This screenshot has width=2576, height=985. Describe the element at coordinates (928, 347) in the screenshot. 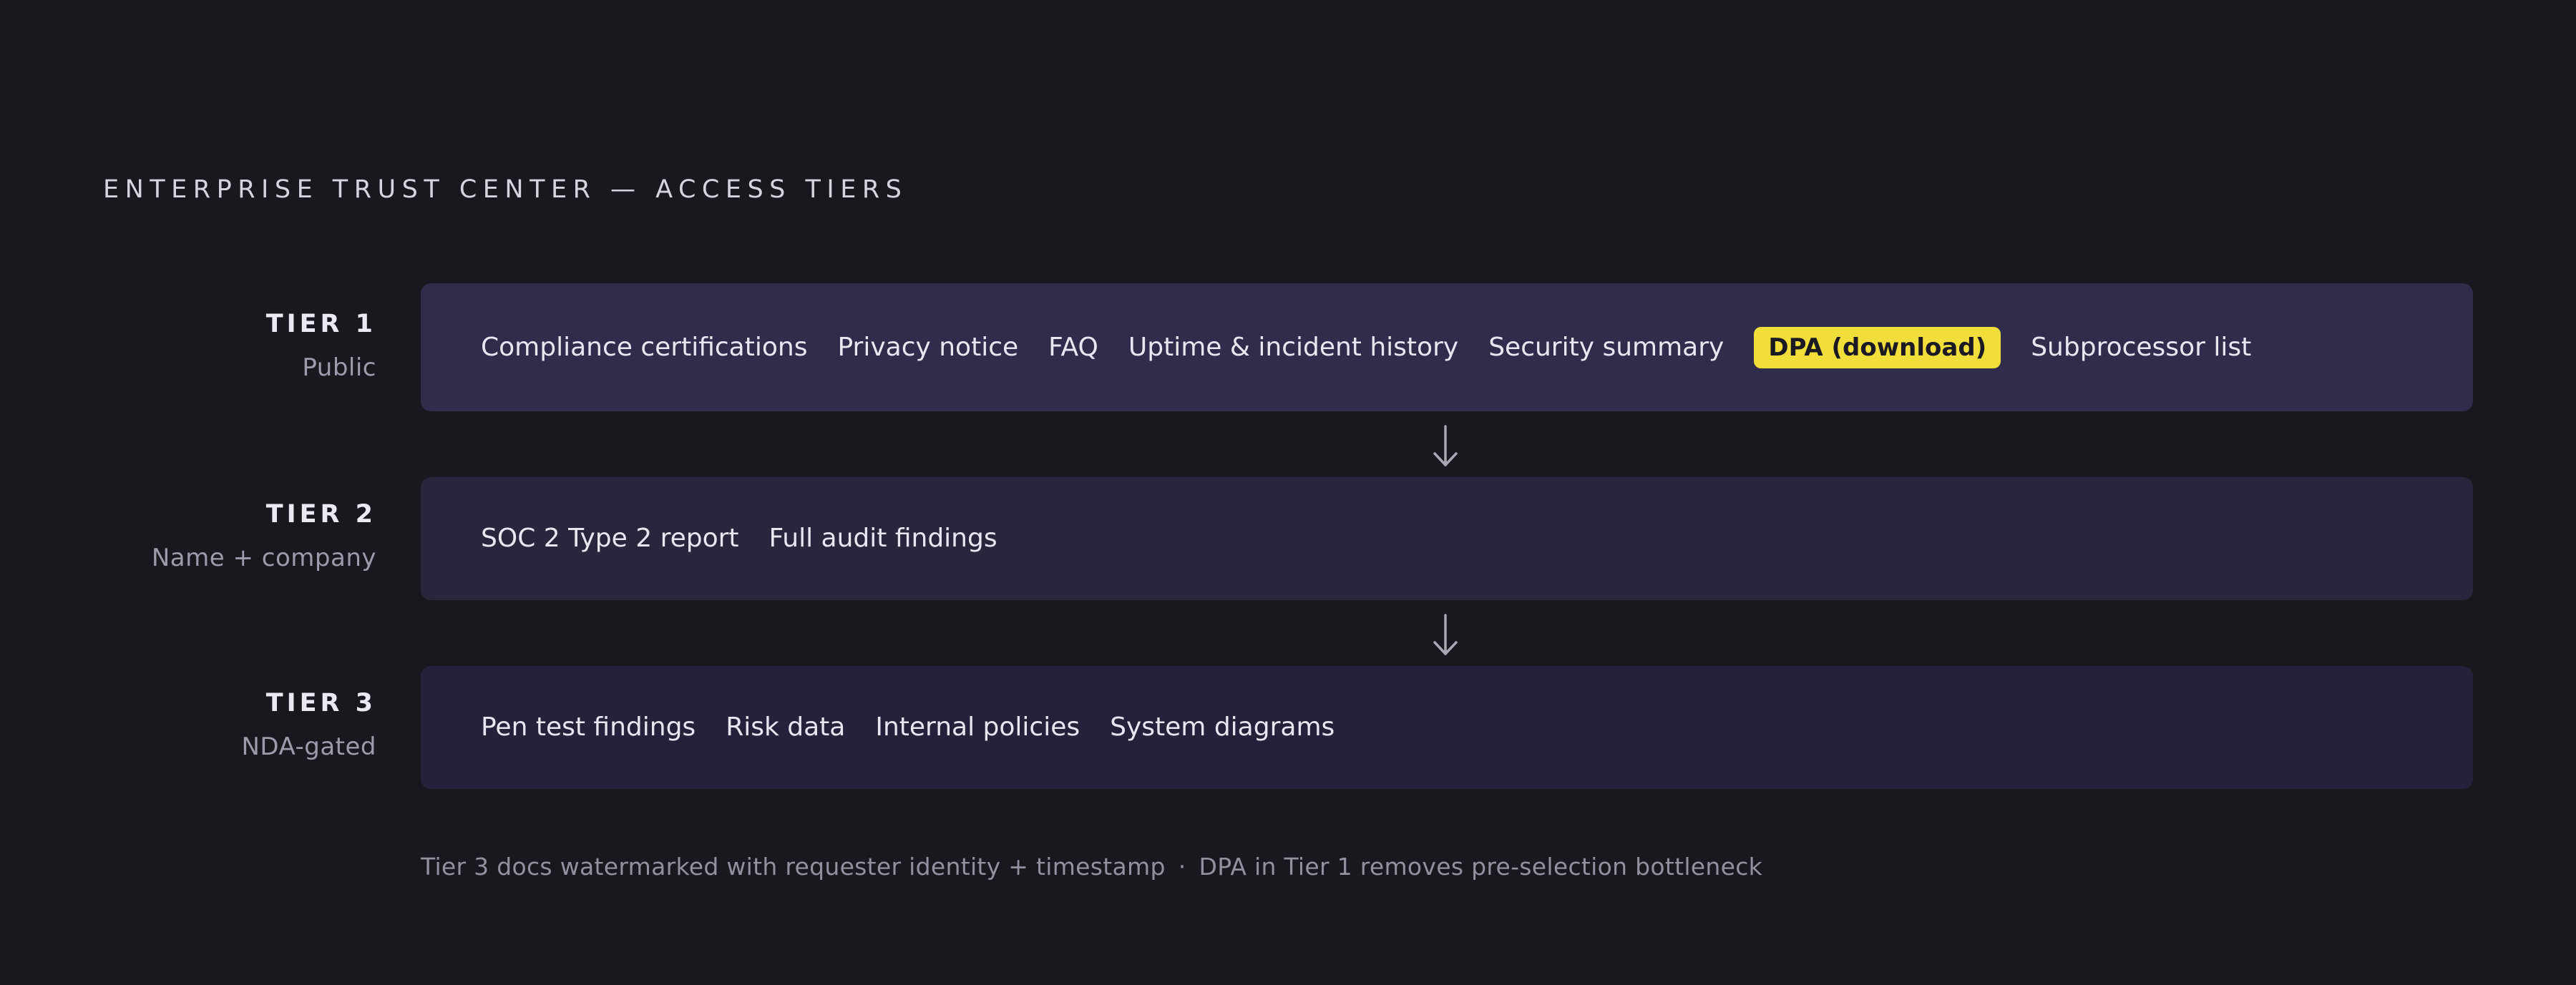

I see `doc-privacy-notice: Privacy notice` at that location.